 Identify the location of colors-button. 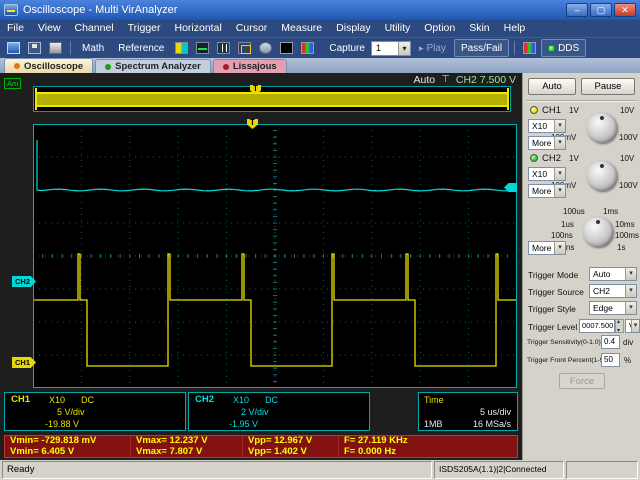
(307, 48).